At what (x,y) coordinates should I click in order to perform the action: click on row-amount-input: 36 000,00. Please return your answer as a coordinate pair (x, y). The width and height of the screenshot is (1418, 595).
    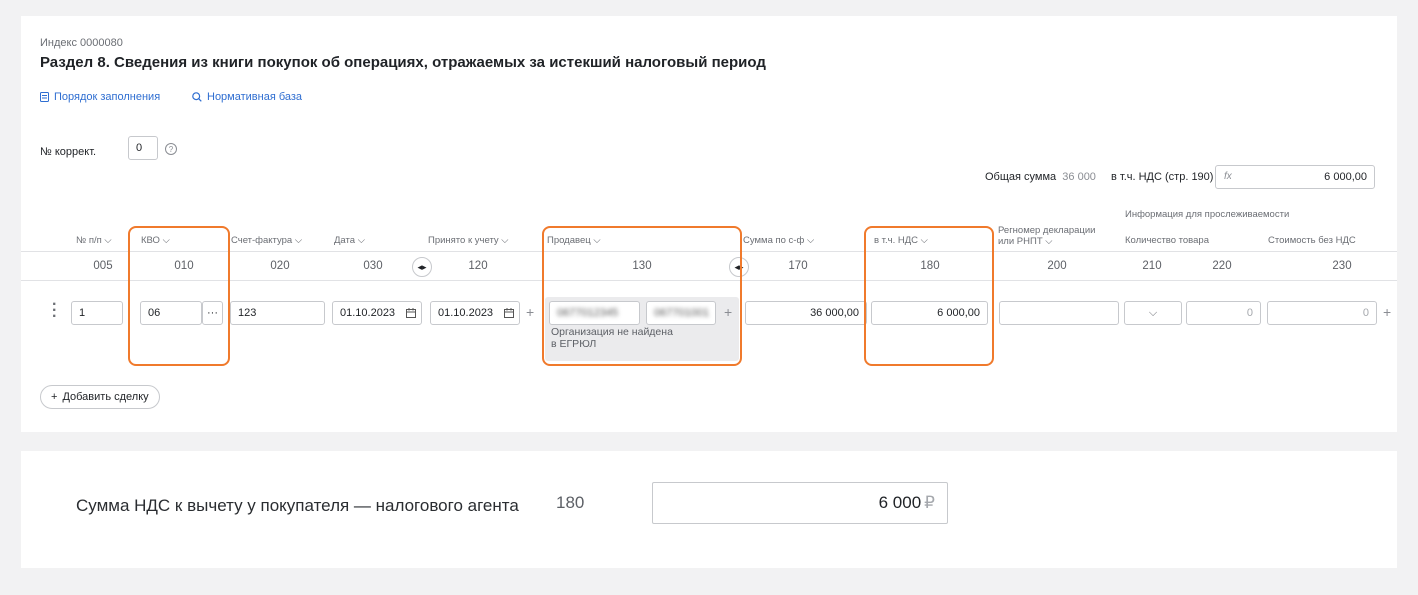
    Looking at the image, I should click on (806, 313).